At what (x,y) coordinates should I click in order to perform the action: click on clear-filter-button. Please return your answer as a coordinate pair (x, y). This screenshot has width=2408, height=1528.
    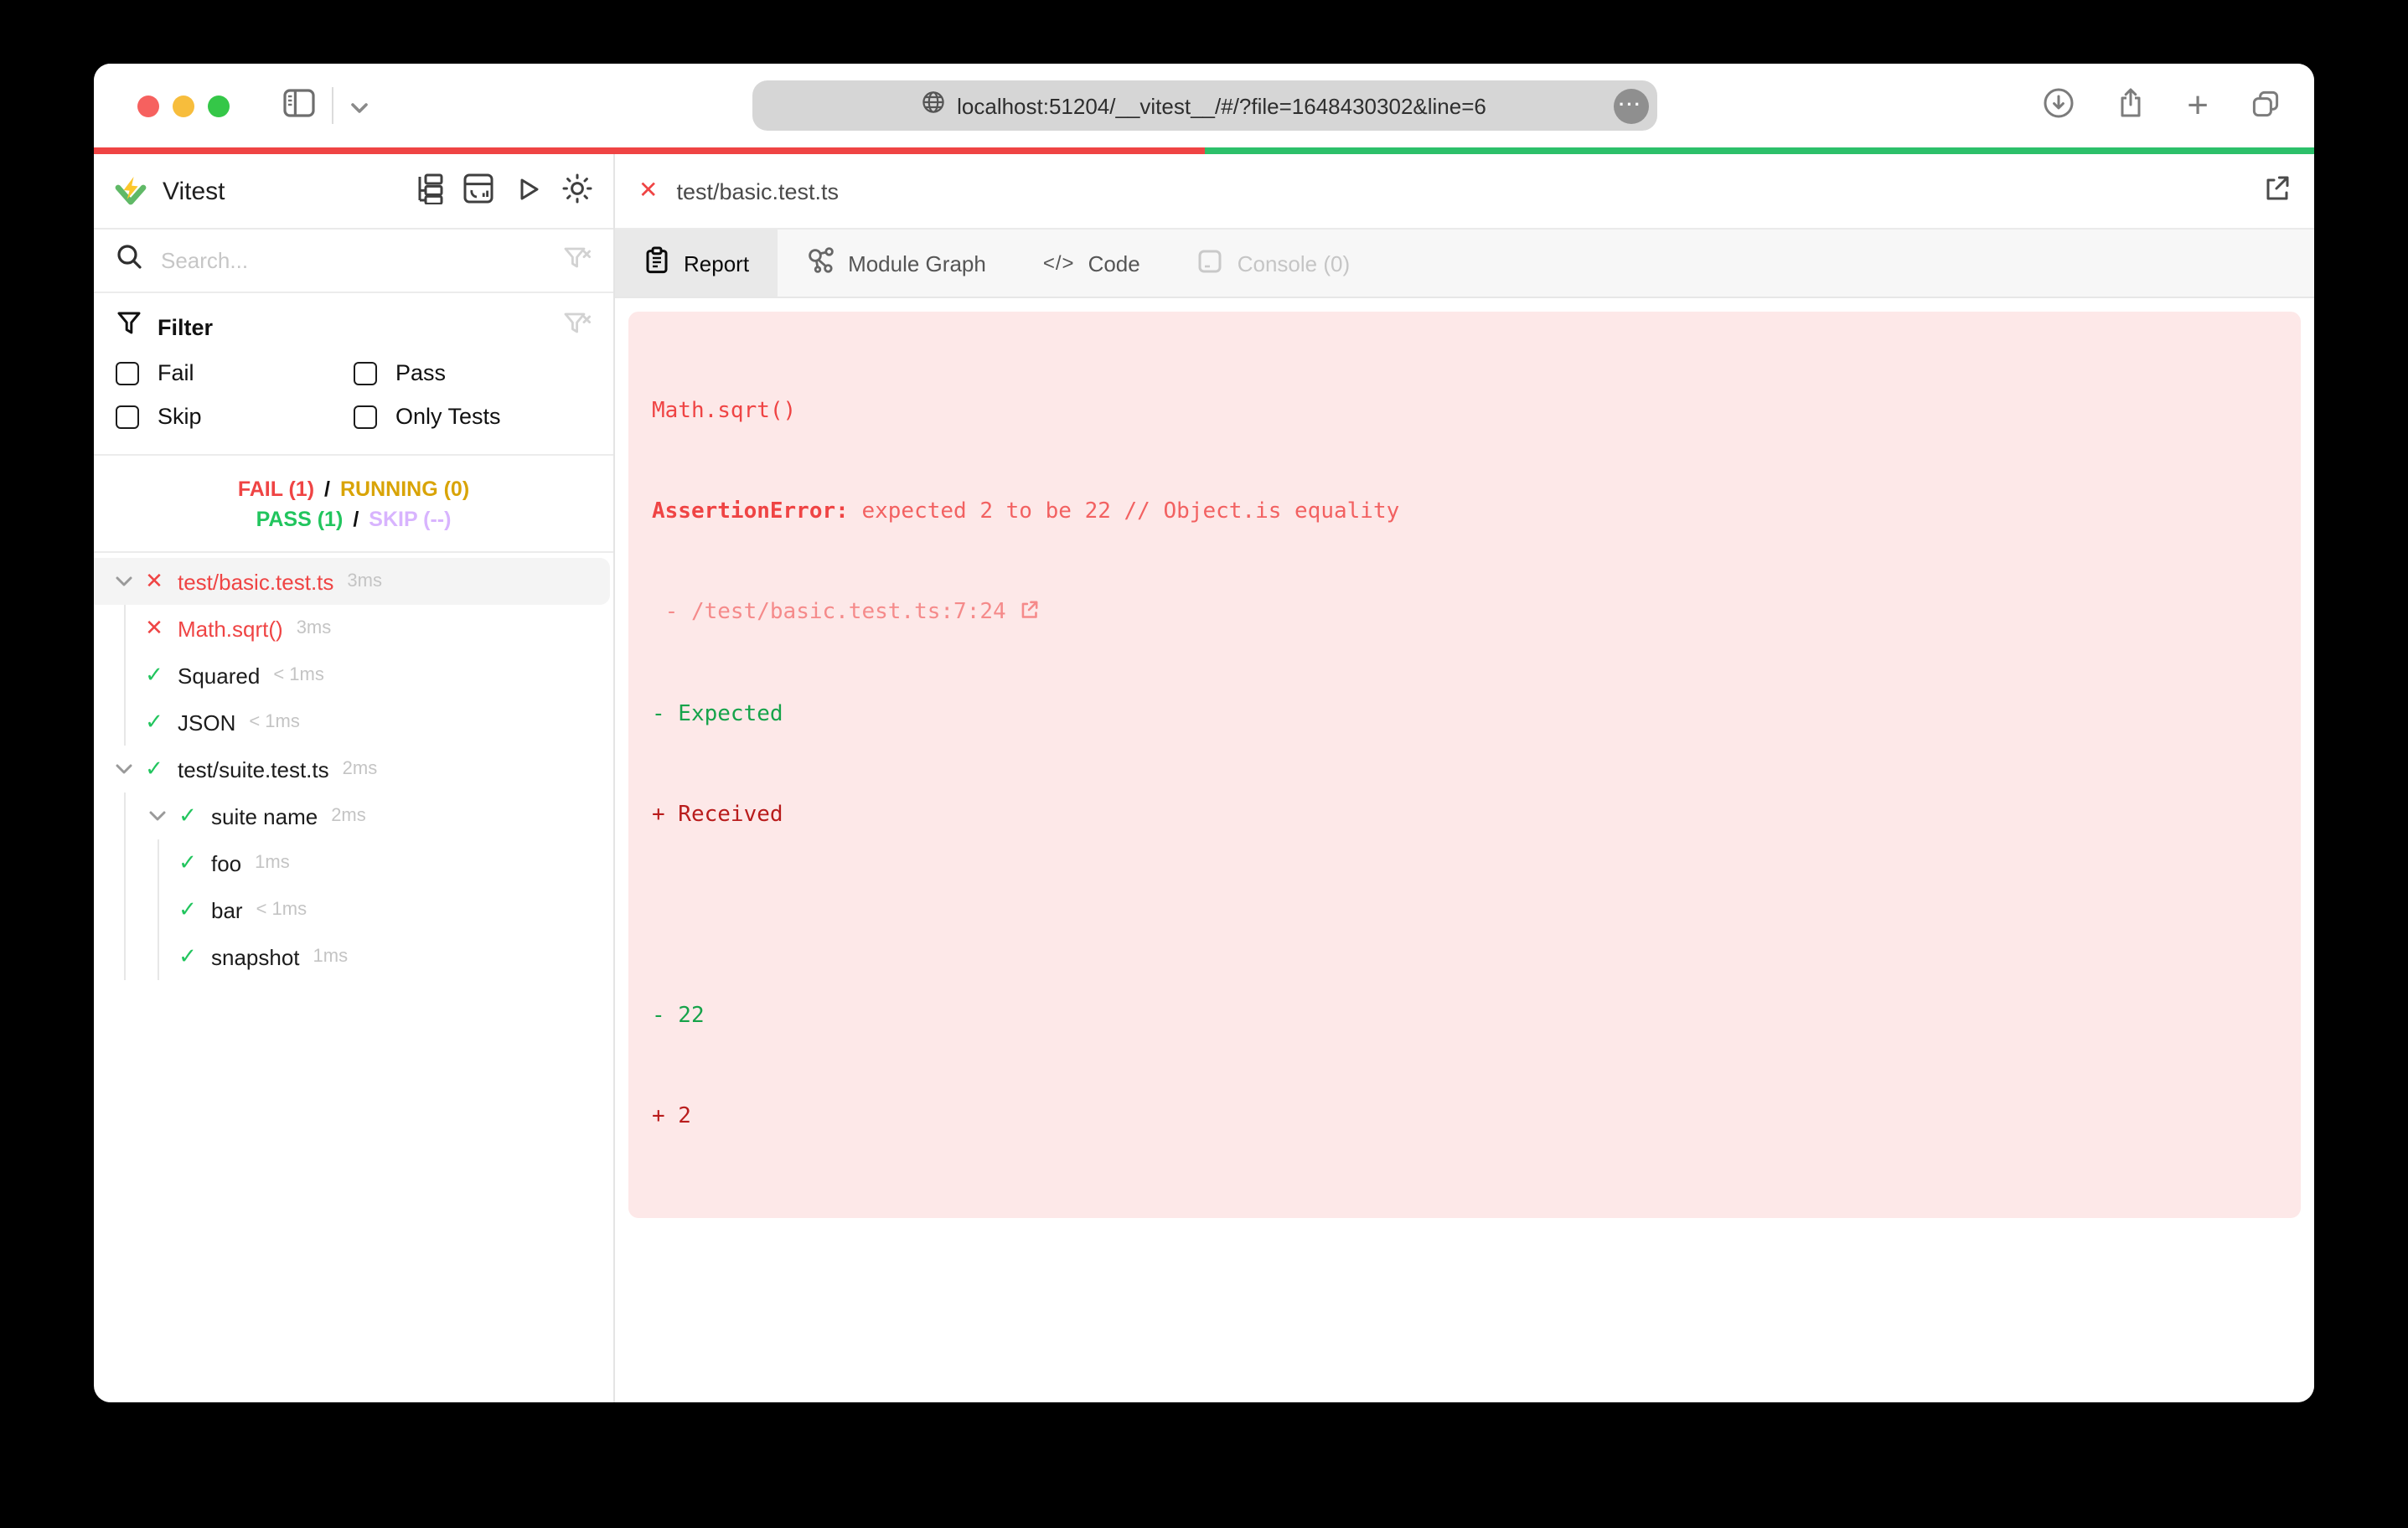
    Looking at the image, I should click on (577, 327).